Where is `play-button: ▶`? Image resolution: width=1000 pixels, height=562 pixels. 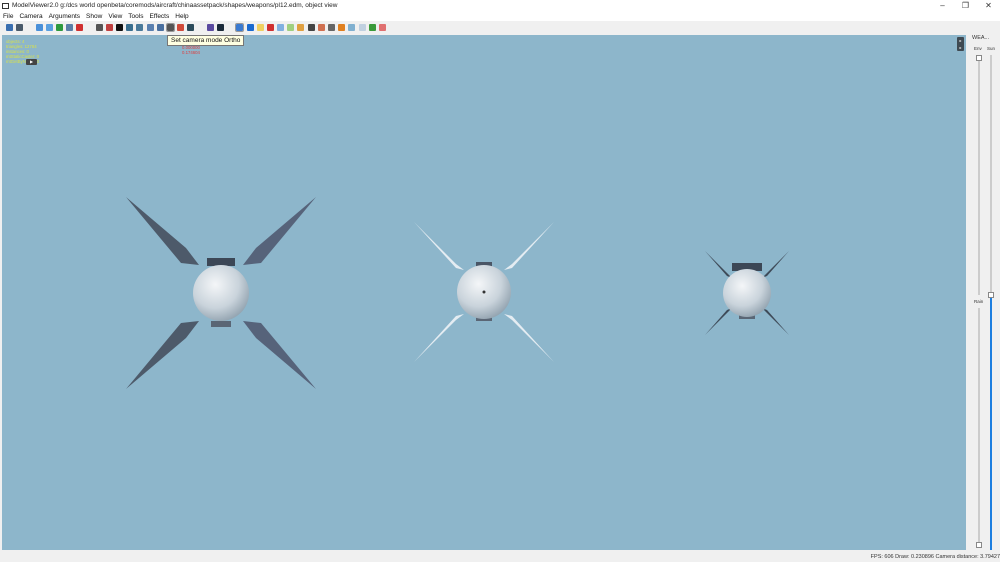
play-button: ▶ is located at coordinates (31, 62).